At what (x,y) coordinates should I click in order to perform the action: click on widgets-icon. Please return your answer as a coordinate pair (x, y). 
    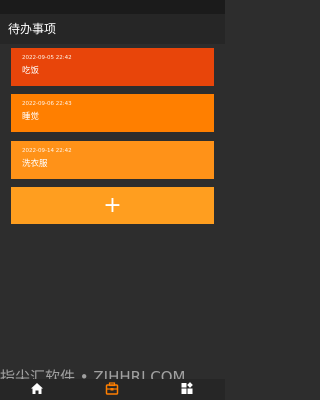
    Looking at the image, I should click on (187, 388).